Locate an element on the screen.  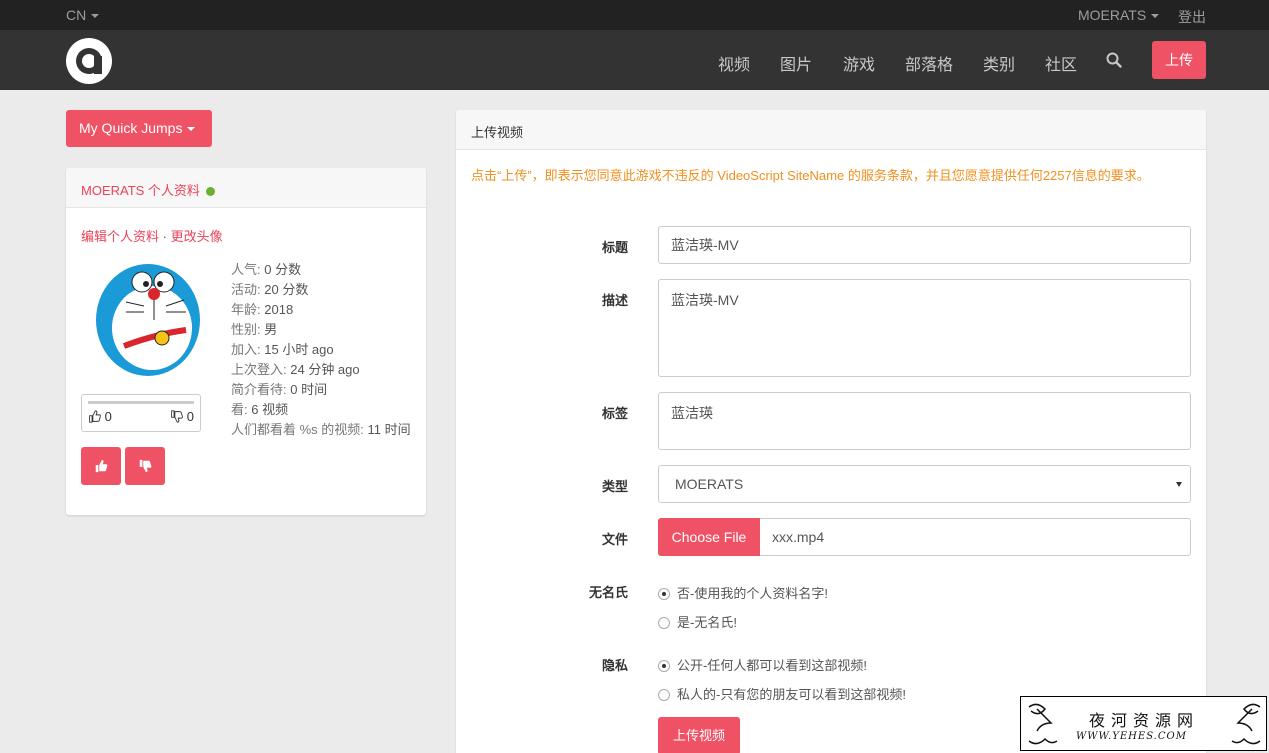
upload-panel-header: 上传视频 is located at coordinates (831, 130).